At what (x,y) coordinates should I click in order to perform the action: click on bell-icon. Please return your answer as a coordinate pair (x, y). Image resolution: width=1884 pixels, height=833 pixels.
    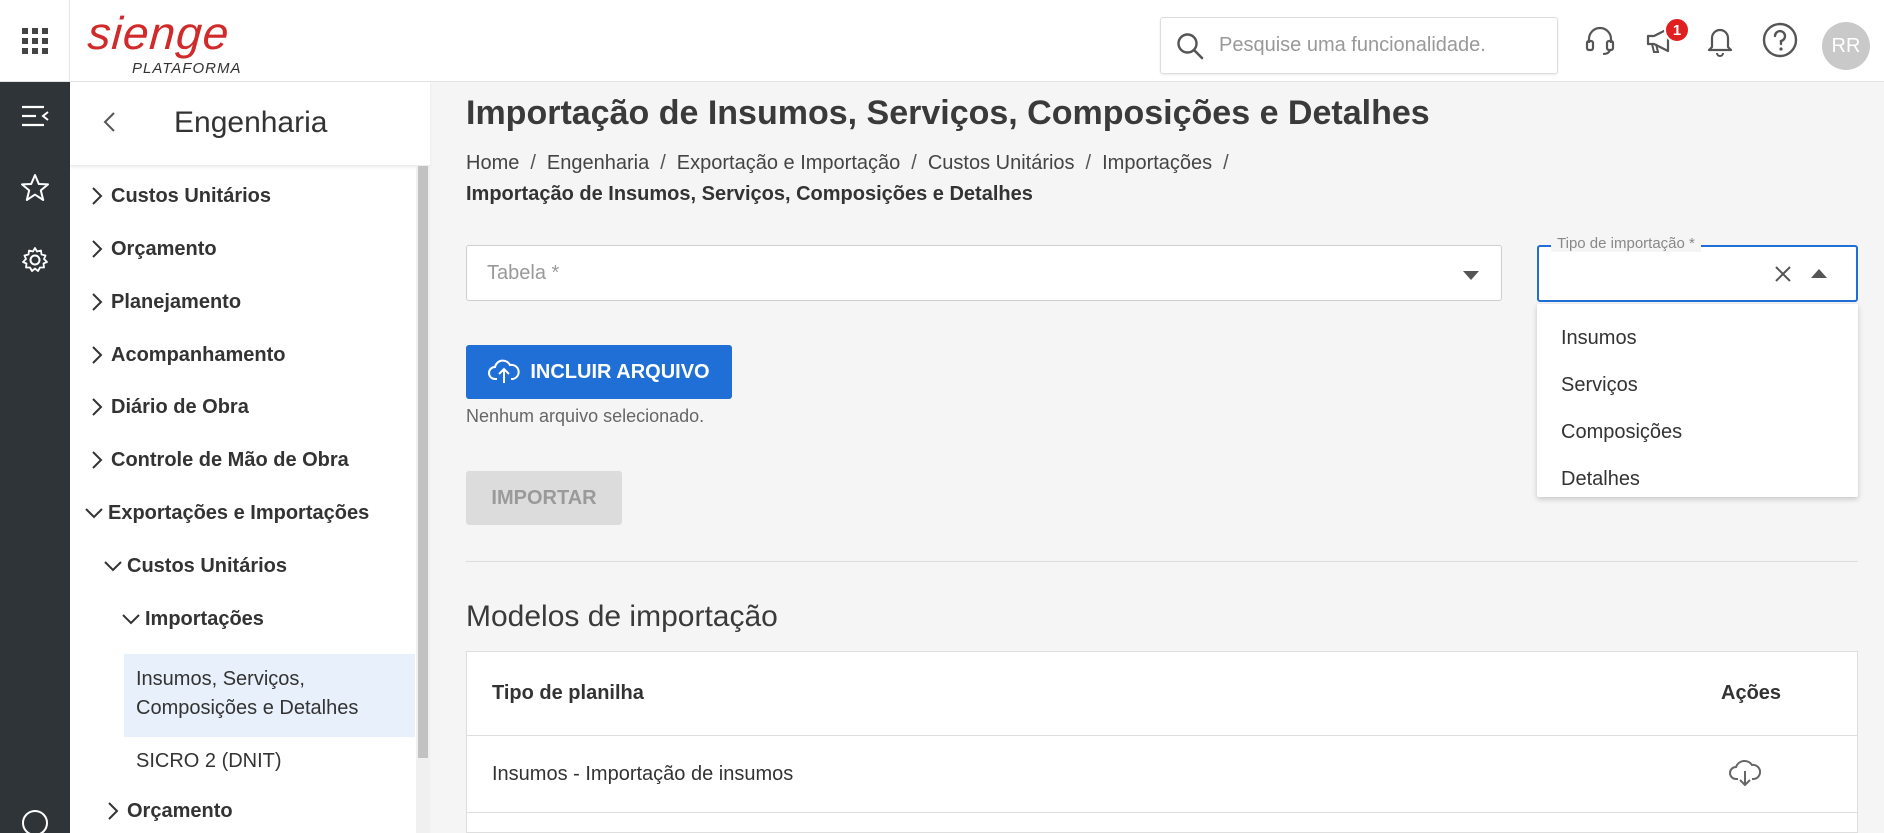
    Looking at the image, I should click on (1720, 42).